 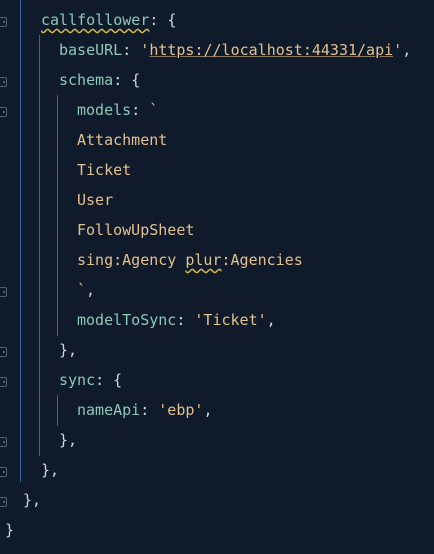 I want to click on code-line: nameApi: 'ebp',, so click(x=144, y=410).